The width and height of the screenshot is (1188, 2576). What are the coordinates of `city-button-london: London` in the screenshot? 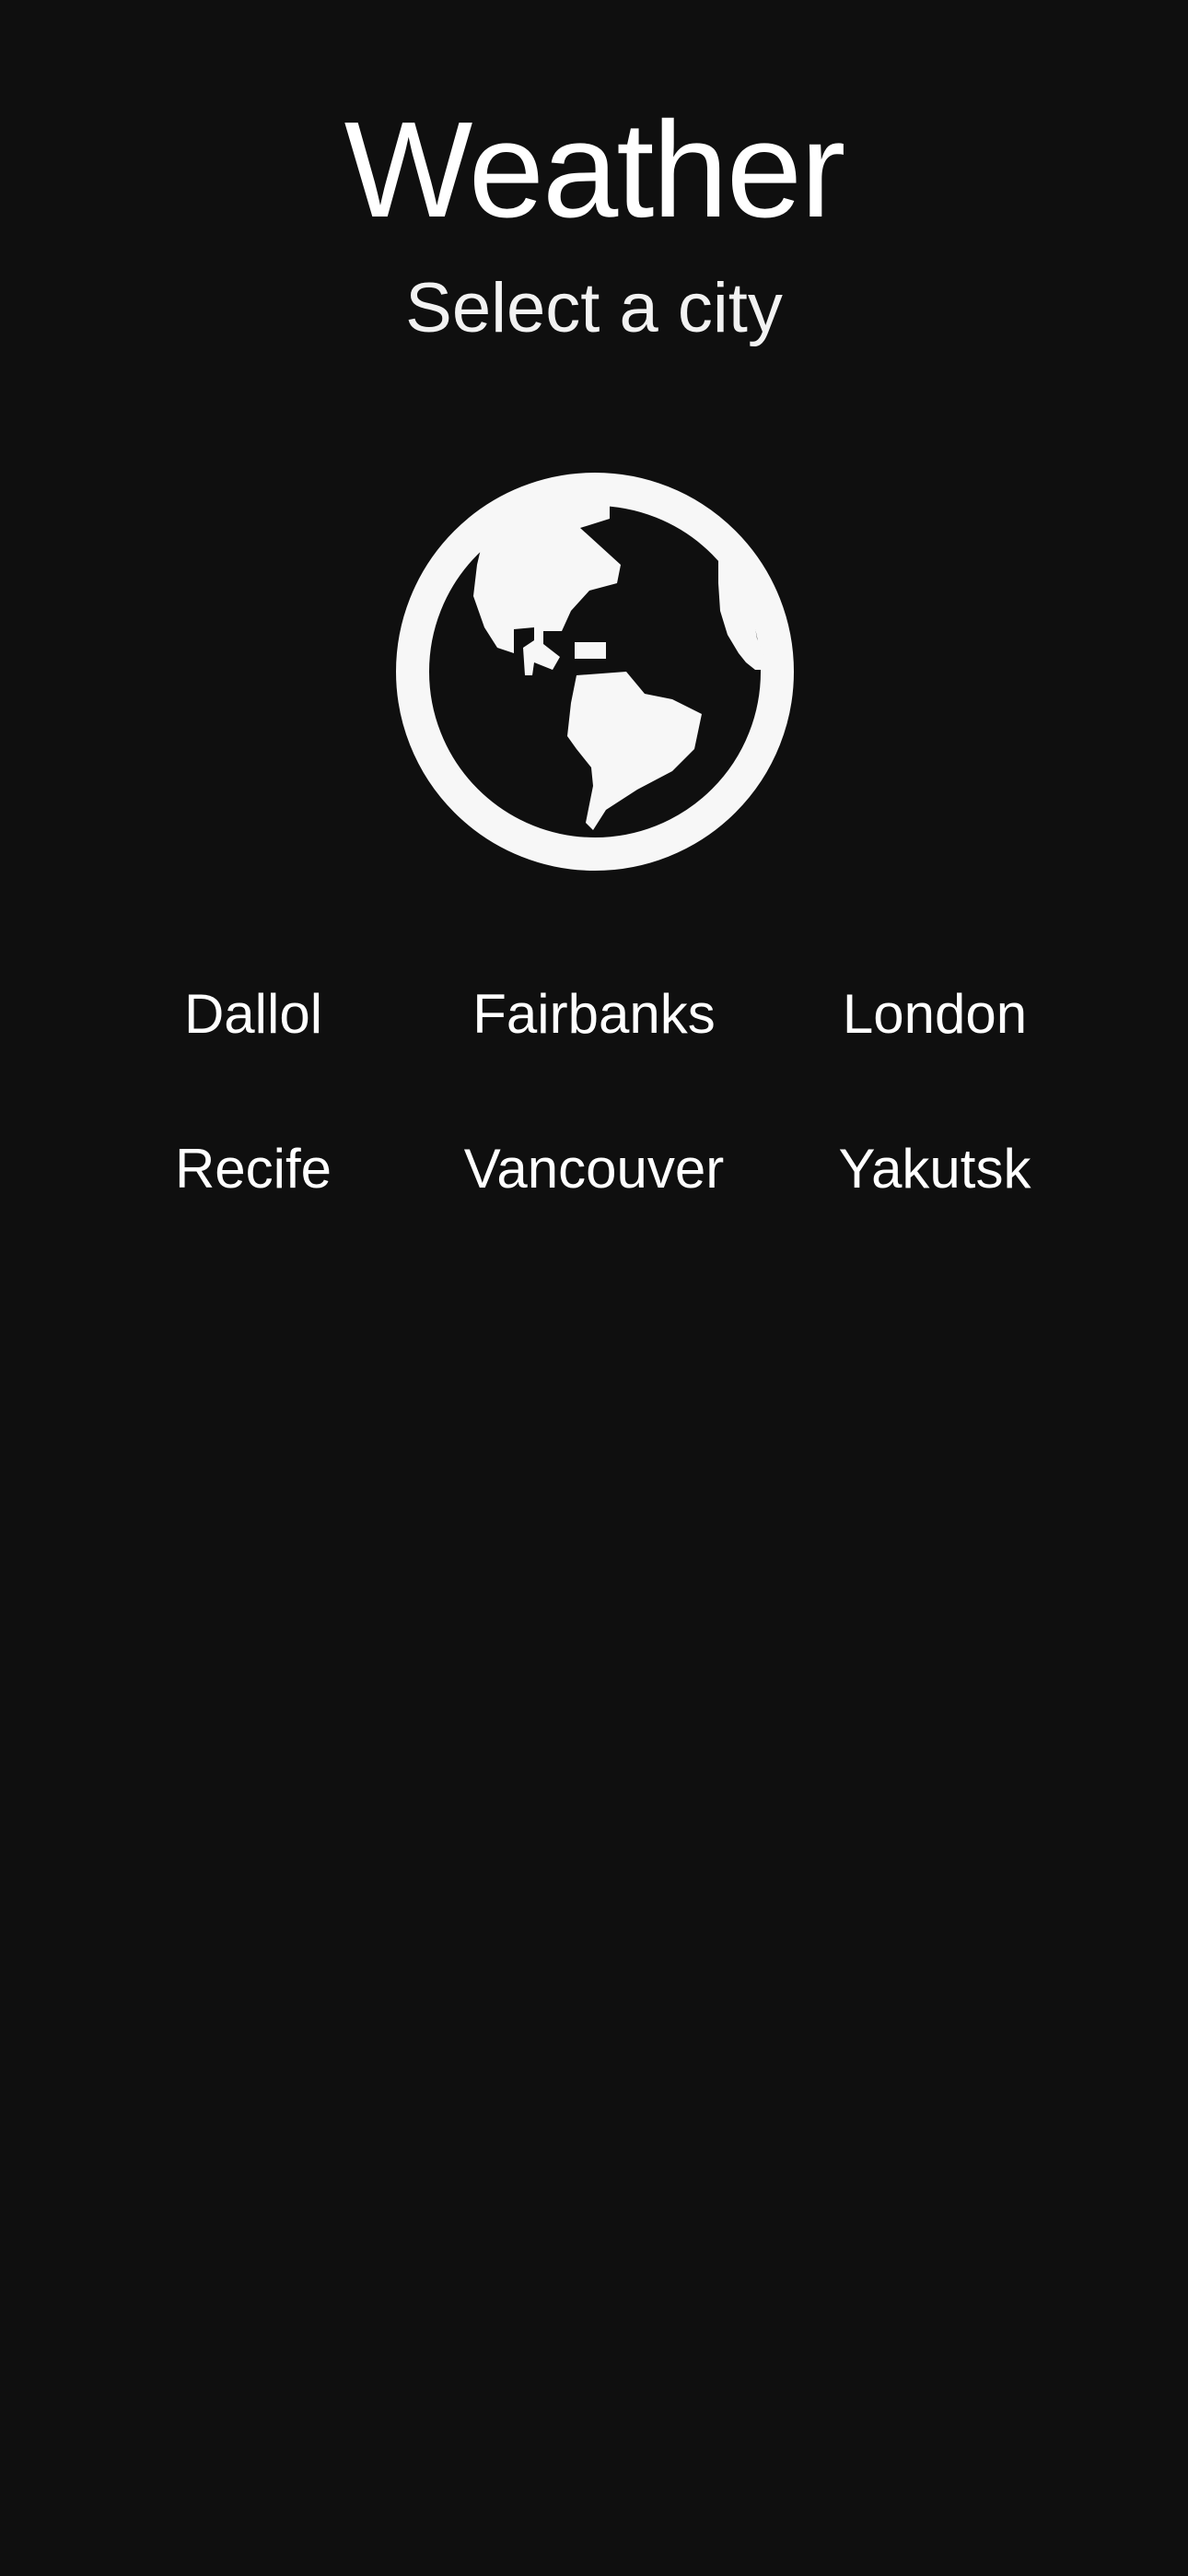 It's located at (934, 1013).